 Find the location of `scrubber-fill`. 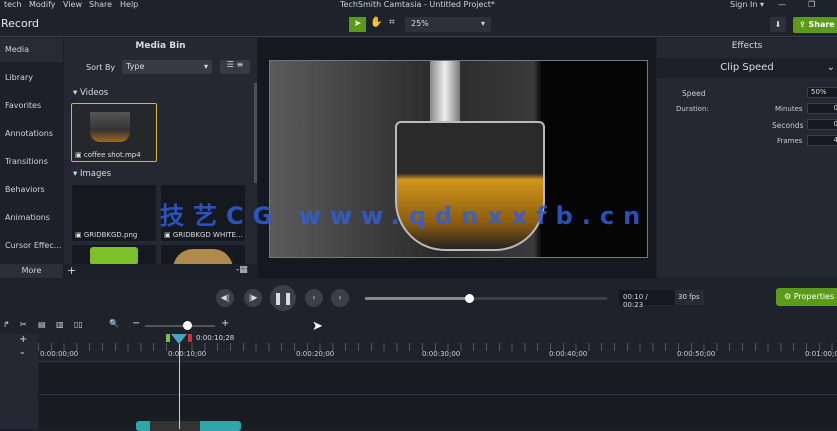

scrubber-fill is located at coordinates (417, 298).